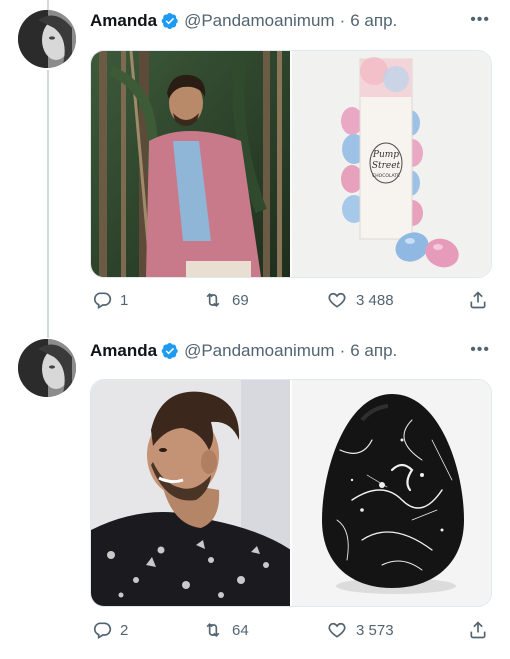 The image size is (510, 659). What do you see at coordinates (124, 300) in the screenshot?
I see `reply-count: 1` at bounding box center [124, 300].